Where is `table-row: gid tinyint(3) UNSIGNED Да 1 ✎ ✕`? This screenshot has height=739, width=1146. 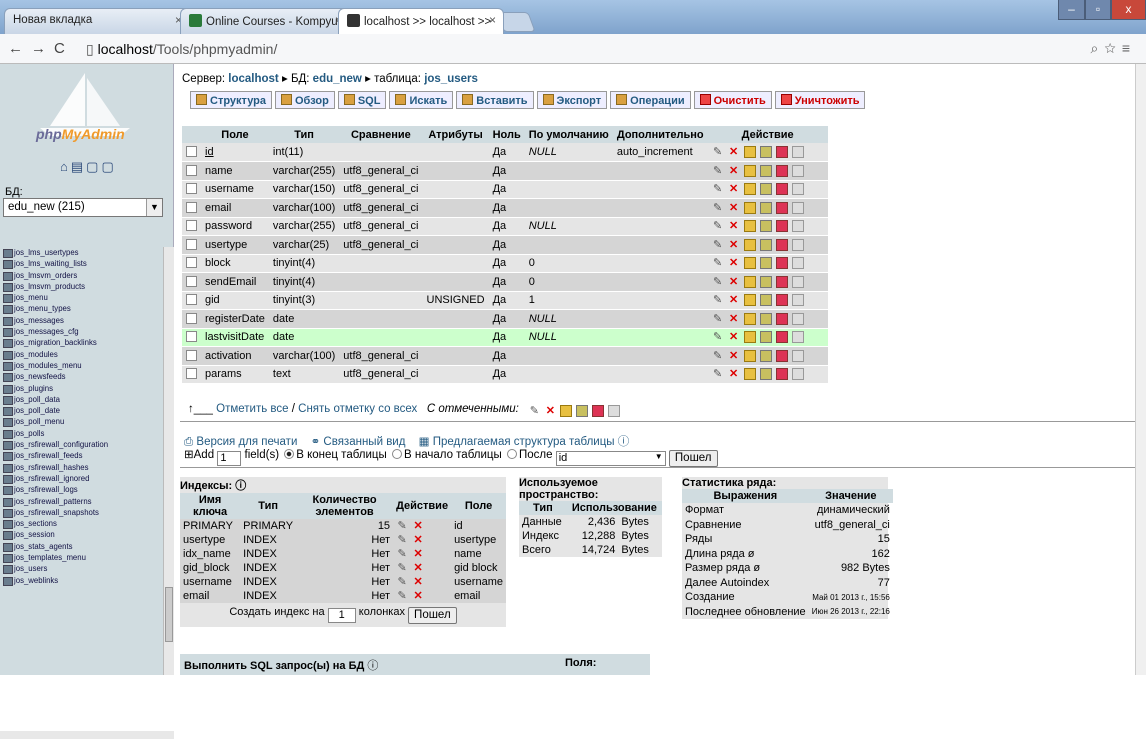
table-row: gid tinyint(3) UNSIGNED Да 1 ✎ ✕ is located at coordinates (505, 300).